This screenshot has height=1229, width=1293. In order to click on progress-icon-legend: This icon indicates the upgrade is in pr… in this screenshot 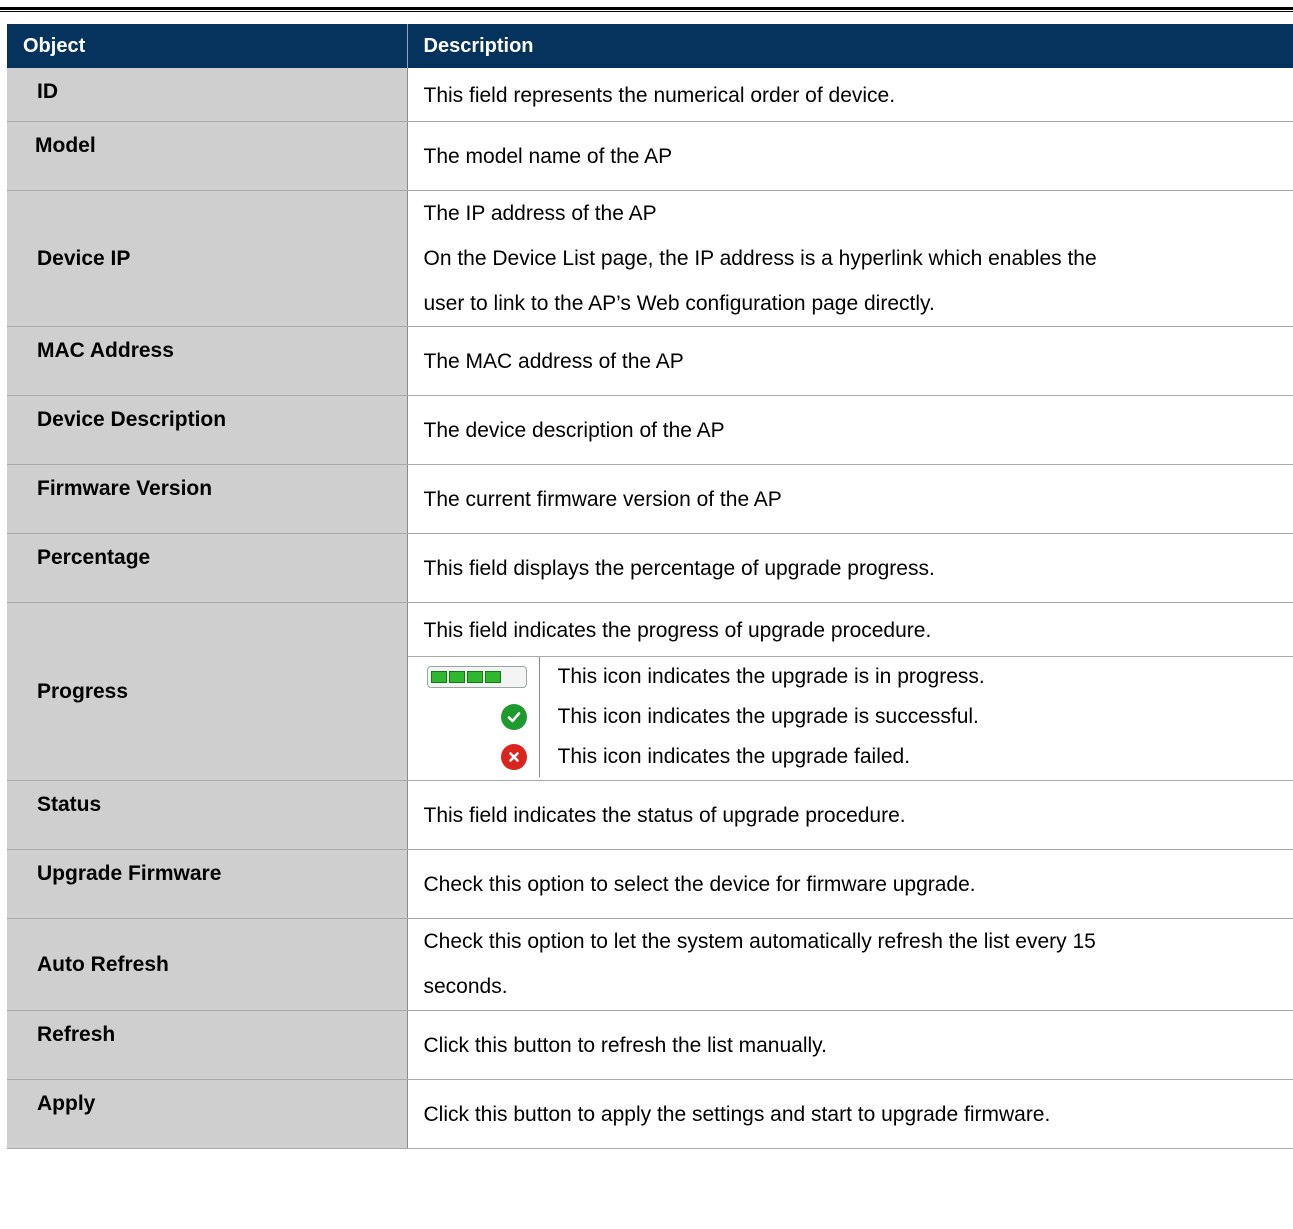, I will do `click(850, 716)`.